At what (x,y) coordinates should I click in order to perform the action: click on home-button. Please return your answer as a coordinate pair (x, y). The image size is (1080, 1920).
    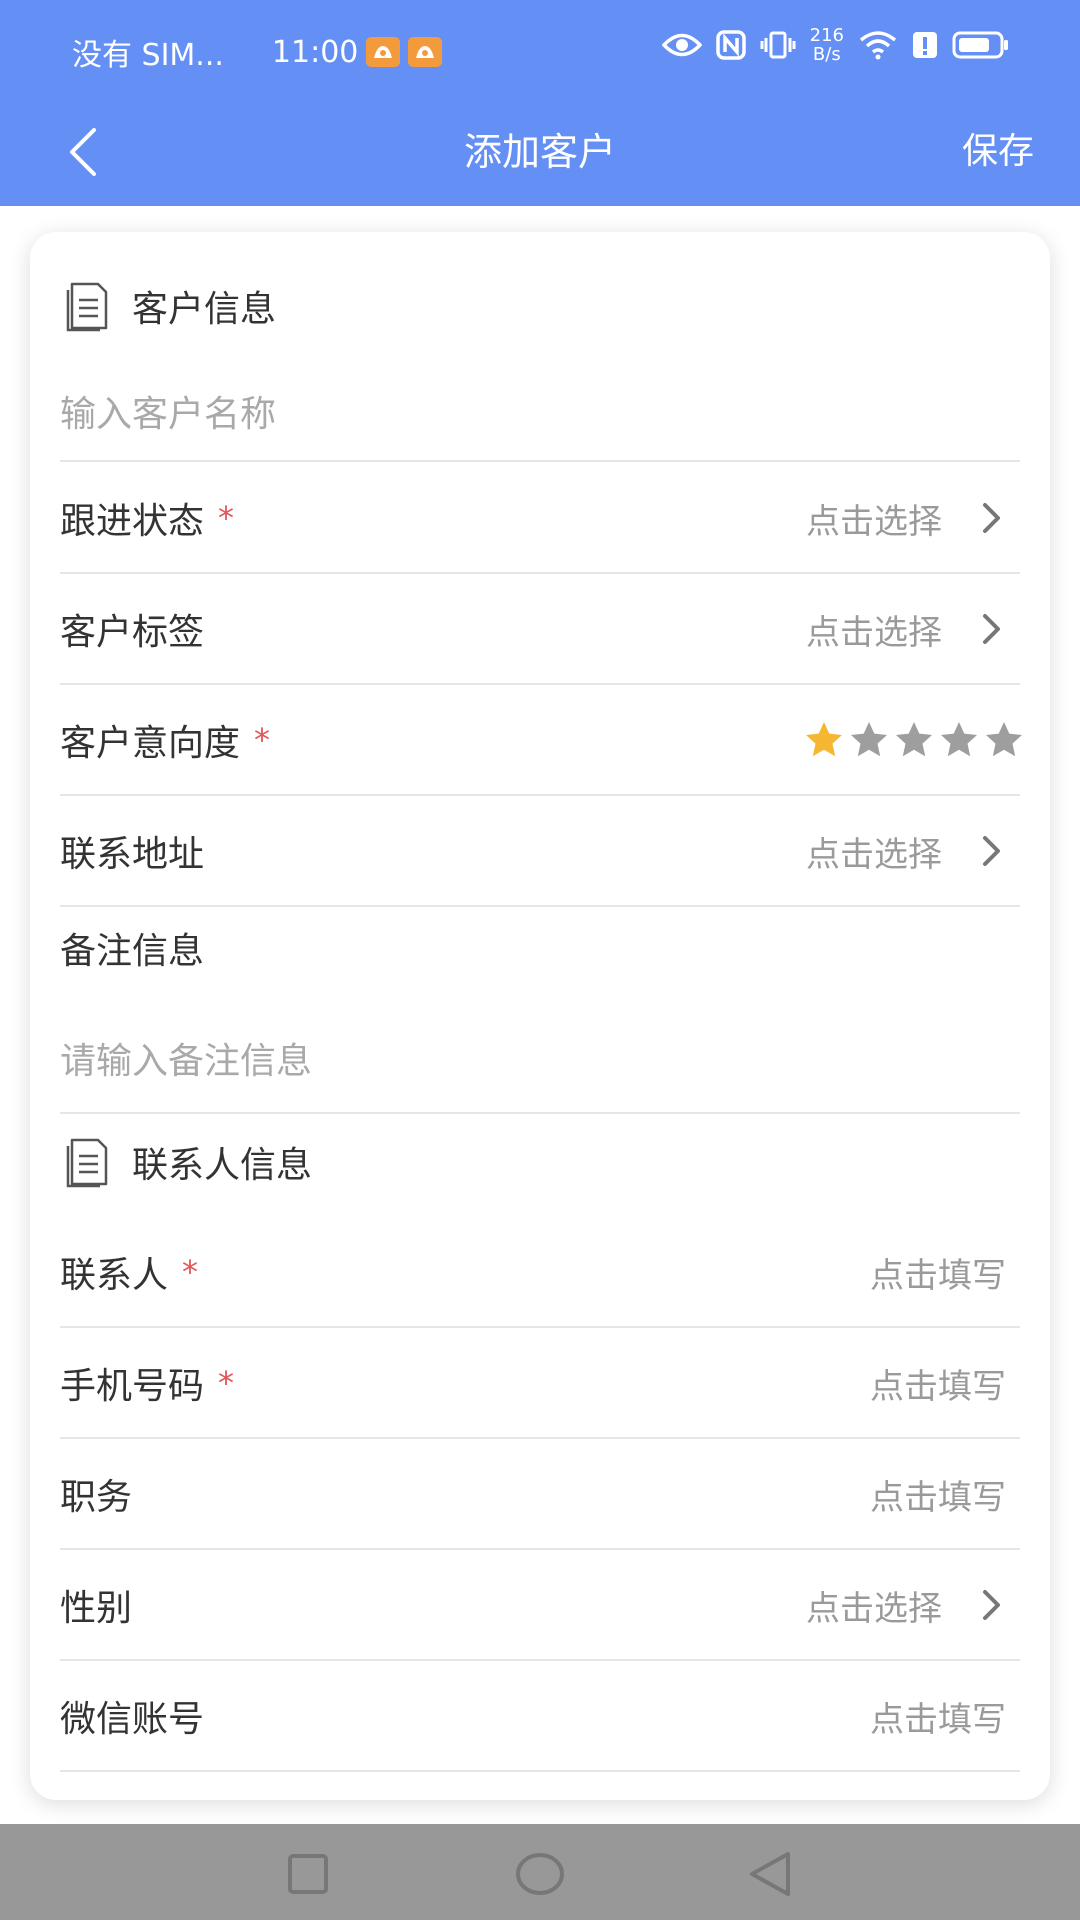
    Looking at the image, I should click on (540, 1874).